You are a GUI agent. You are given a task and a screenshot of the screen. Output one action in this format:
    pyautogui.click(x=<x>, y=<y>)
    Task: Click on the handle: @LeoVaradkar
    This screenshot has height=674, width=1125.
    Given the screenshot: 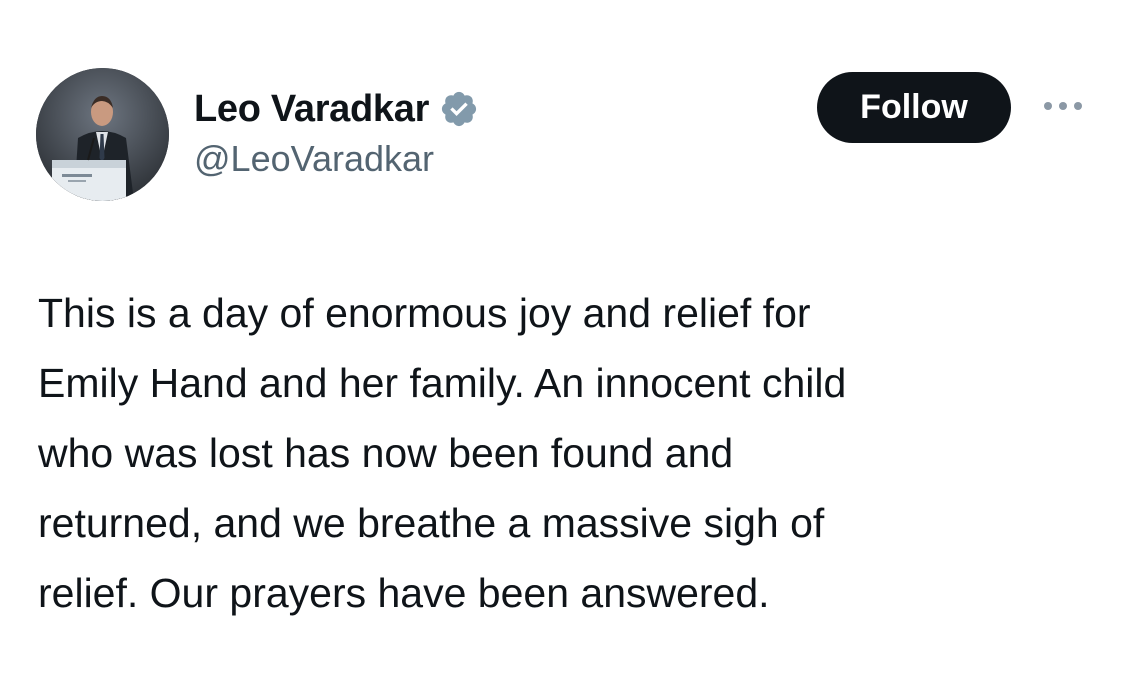 What is the action you would take?
    pyautogui.click(x=336, y=159)
    